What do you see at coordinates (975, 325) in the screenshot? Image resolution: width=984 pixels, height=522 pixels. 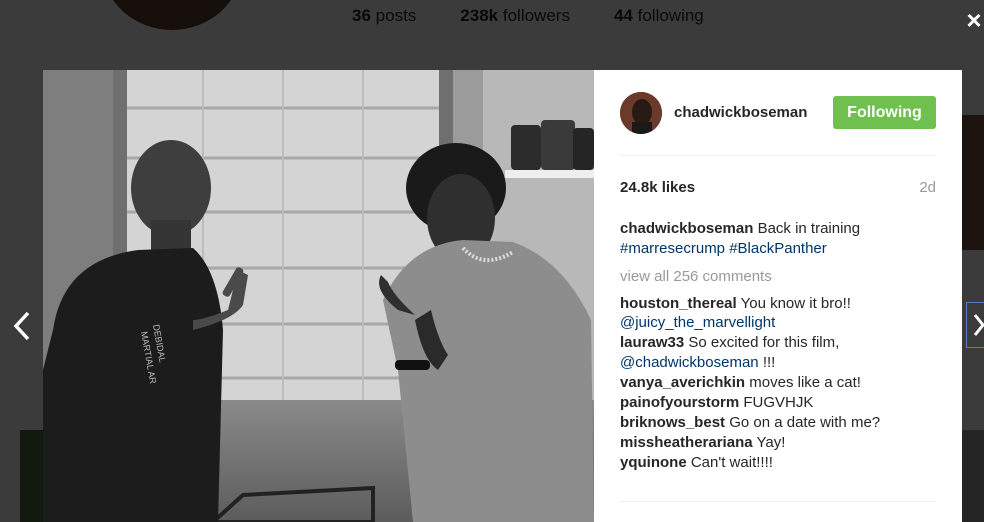 I see `chevron-right-icon` at bounding box center [975, 325].